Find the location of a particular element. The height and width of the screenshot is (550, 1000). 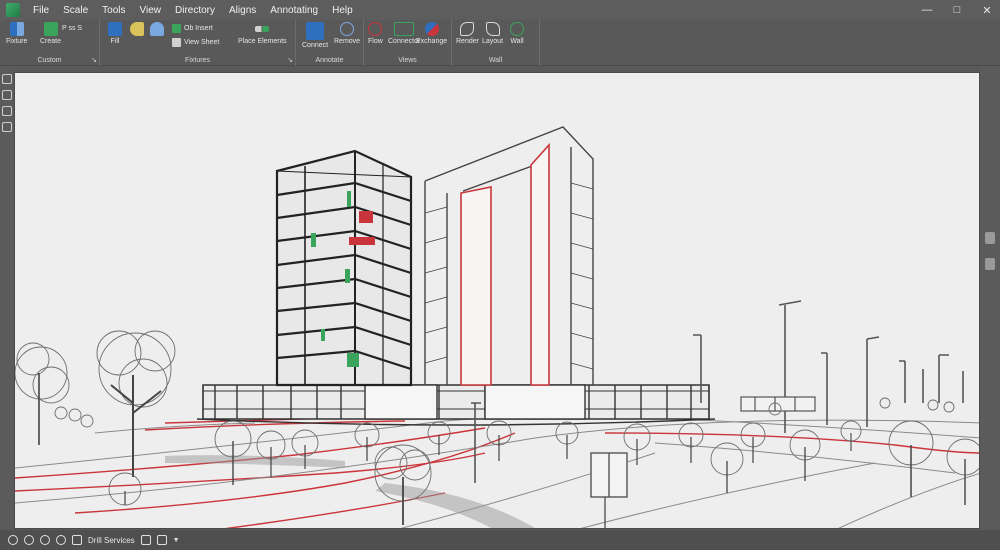

place-elements-icon is located at coordinates (262, 29).